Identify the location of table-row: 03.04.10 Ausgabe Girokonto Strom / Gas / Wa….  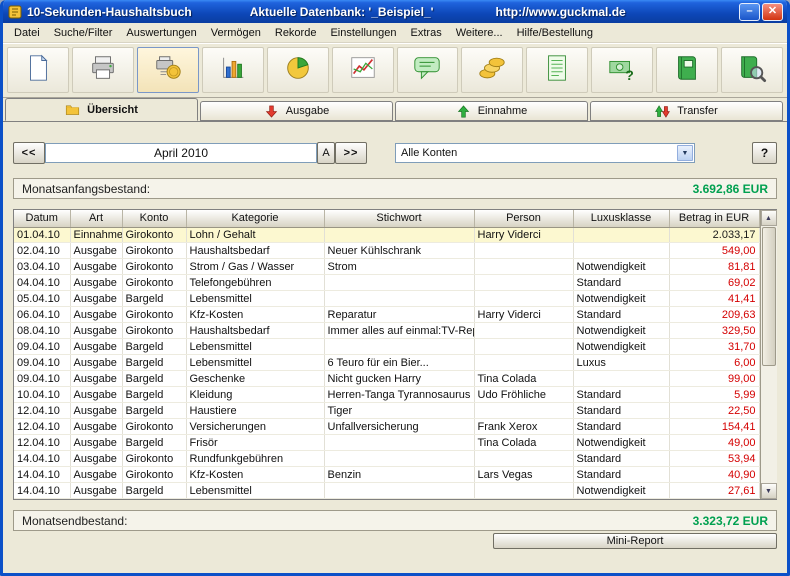
(387, 267).